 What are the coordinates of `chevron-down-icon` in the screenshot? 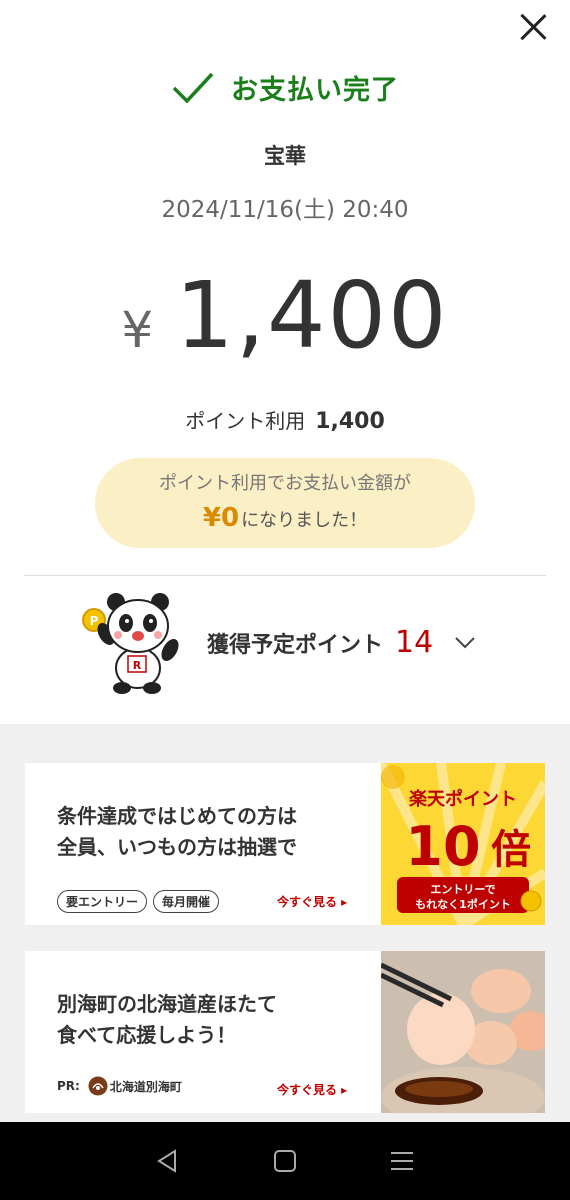 It's located at (465, 642).